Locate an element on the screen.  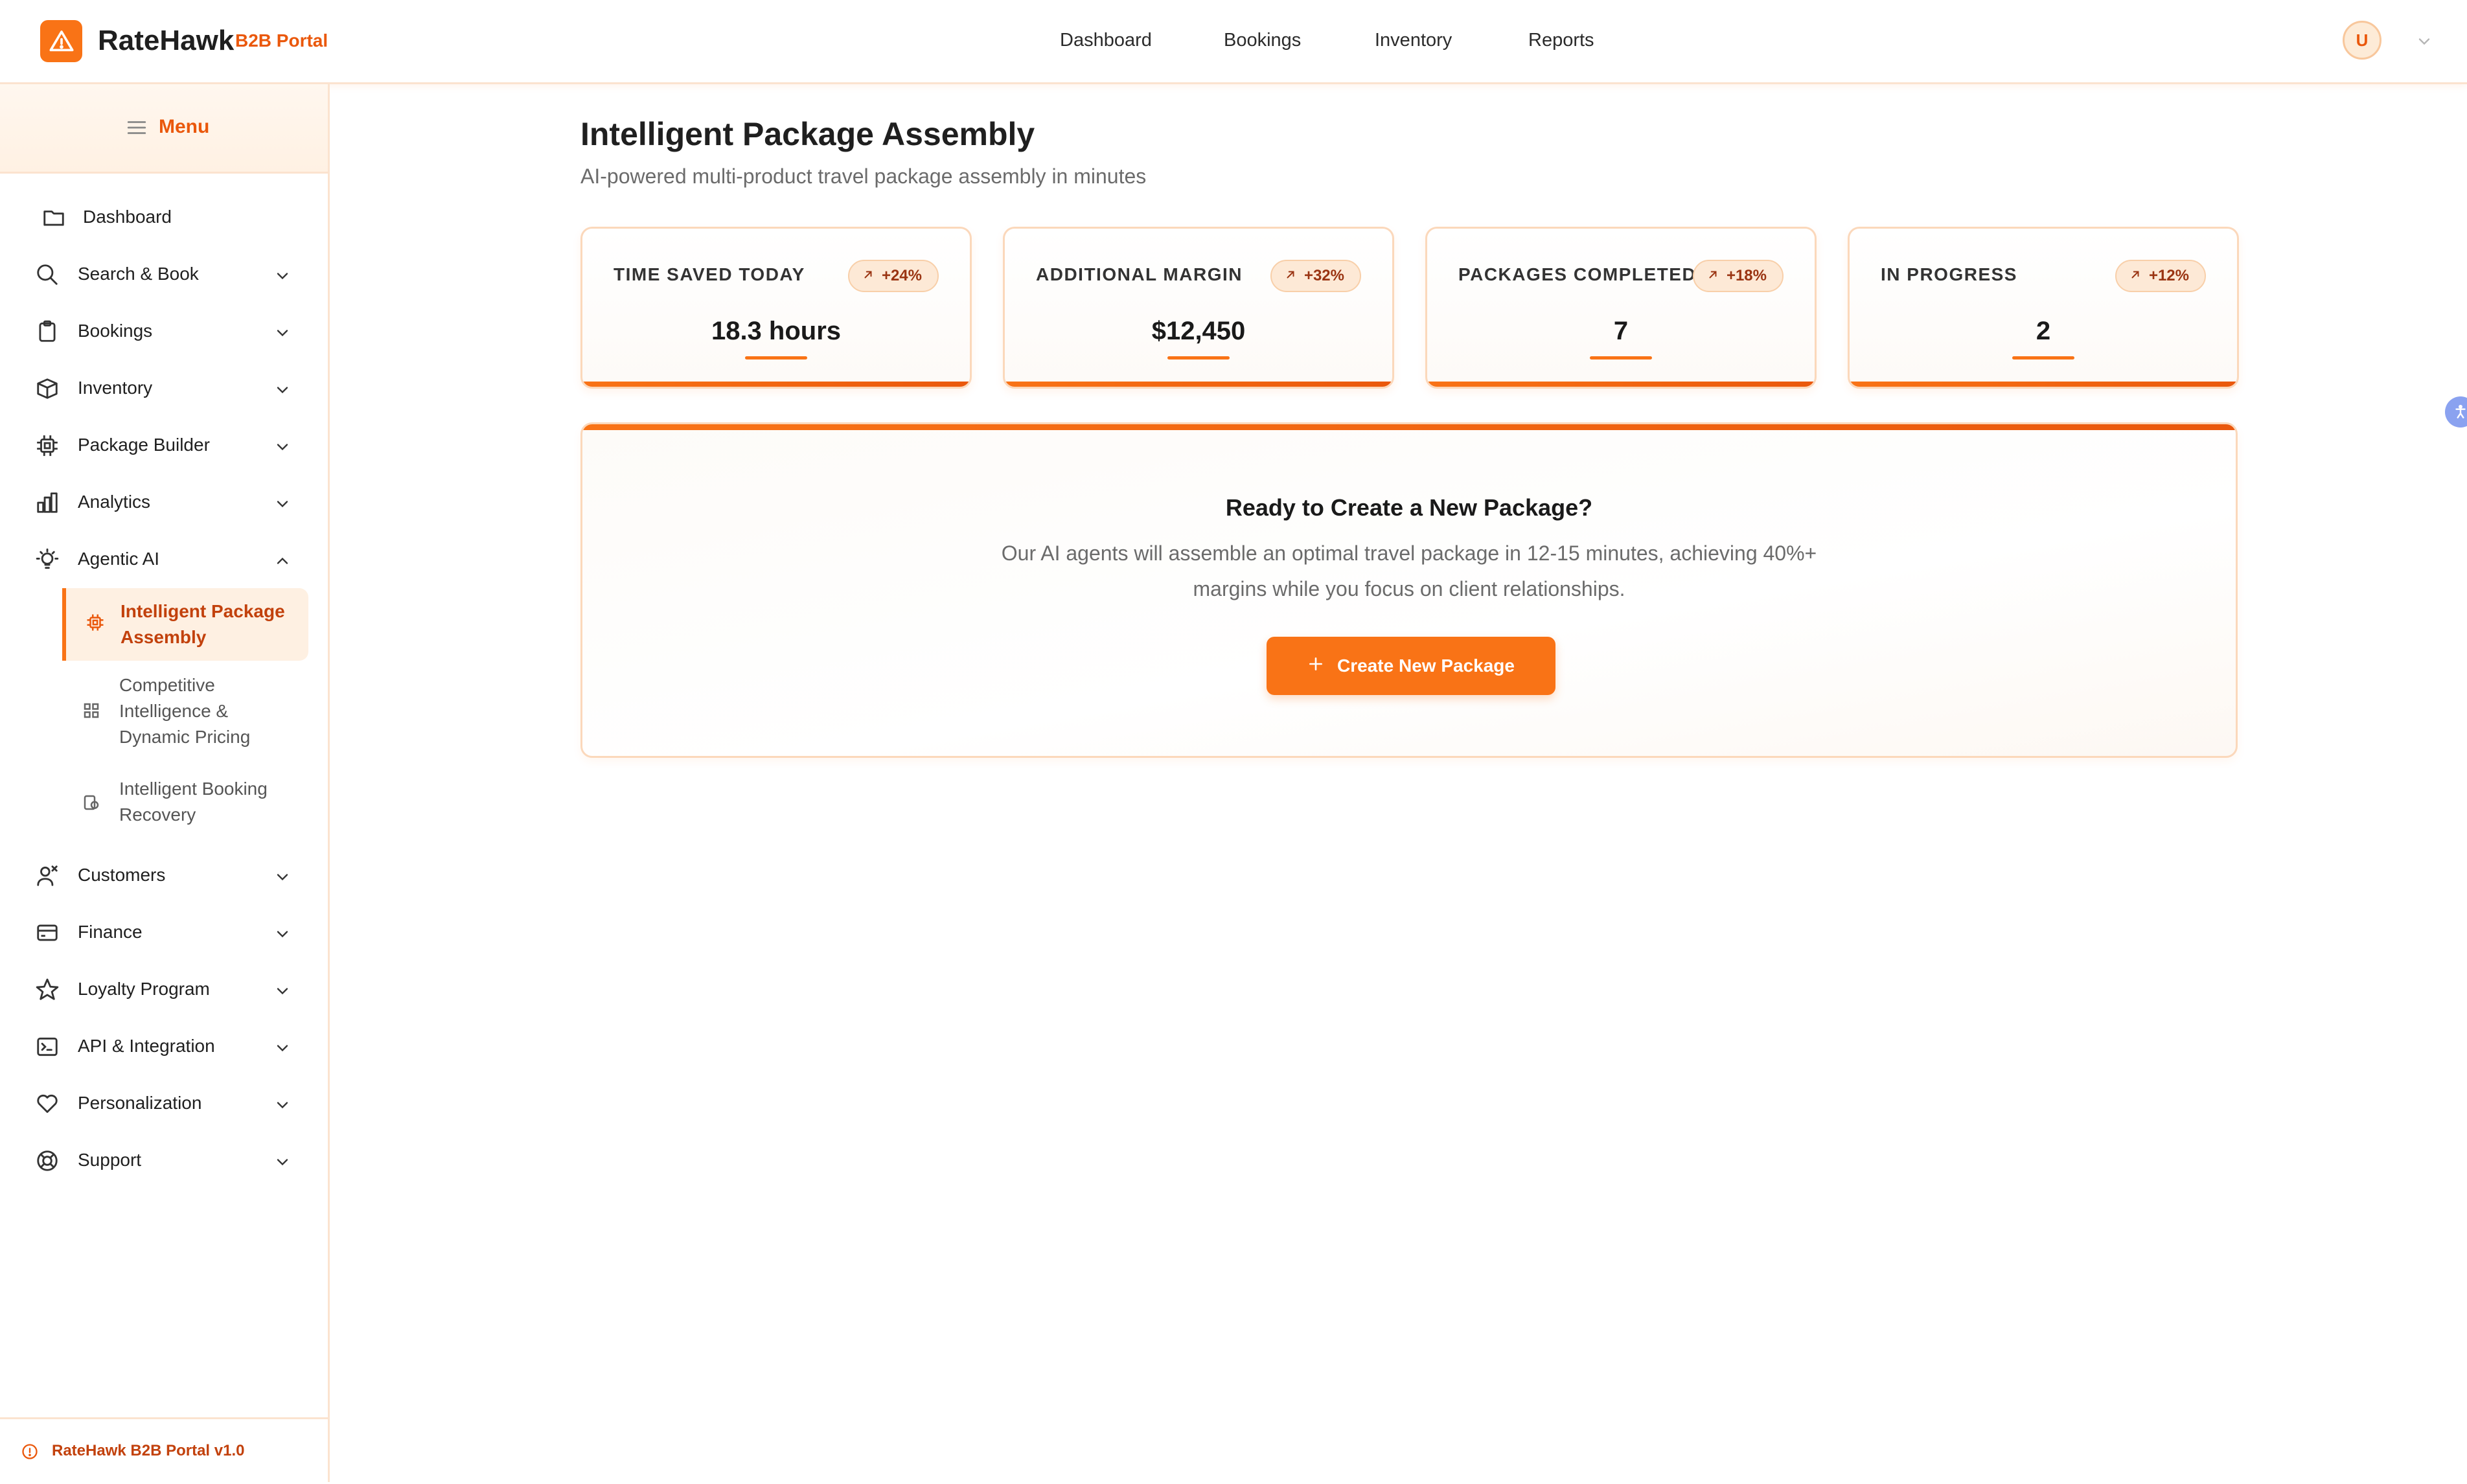
trend-value: +32% is located at coordinates (1323, 275).